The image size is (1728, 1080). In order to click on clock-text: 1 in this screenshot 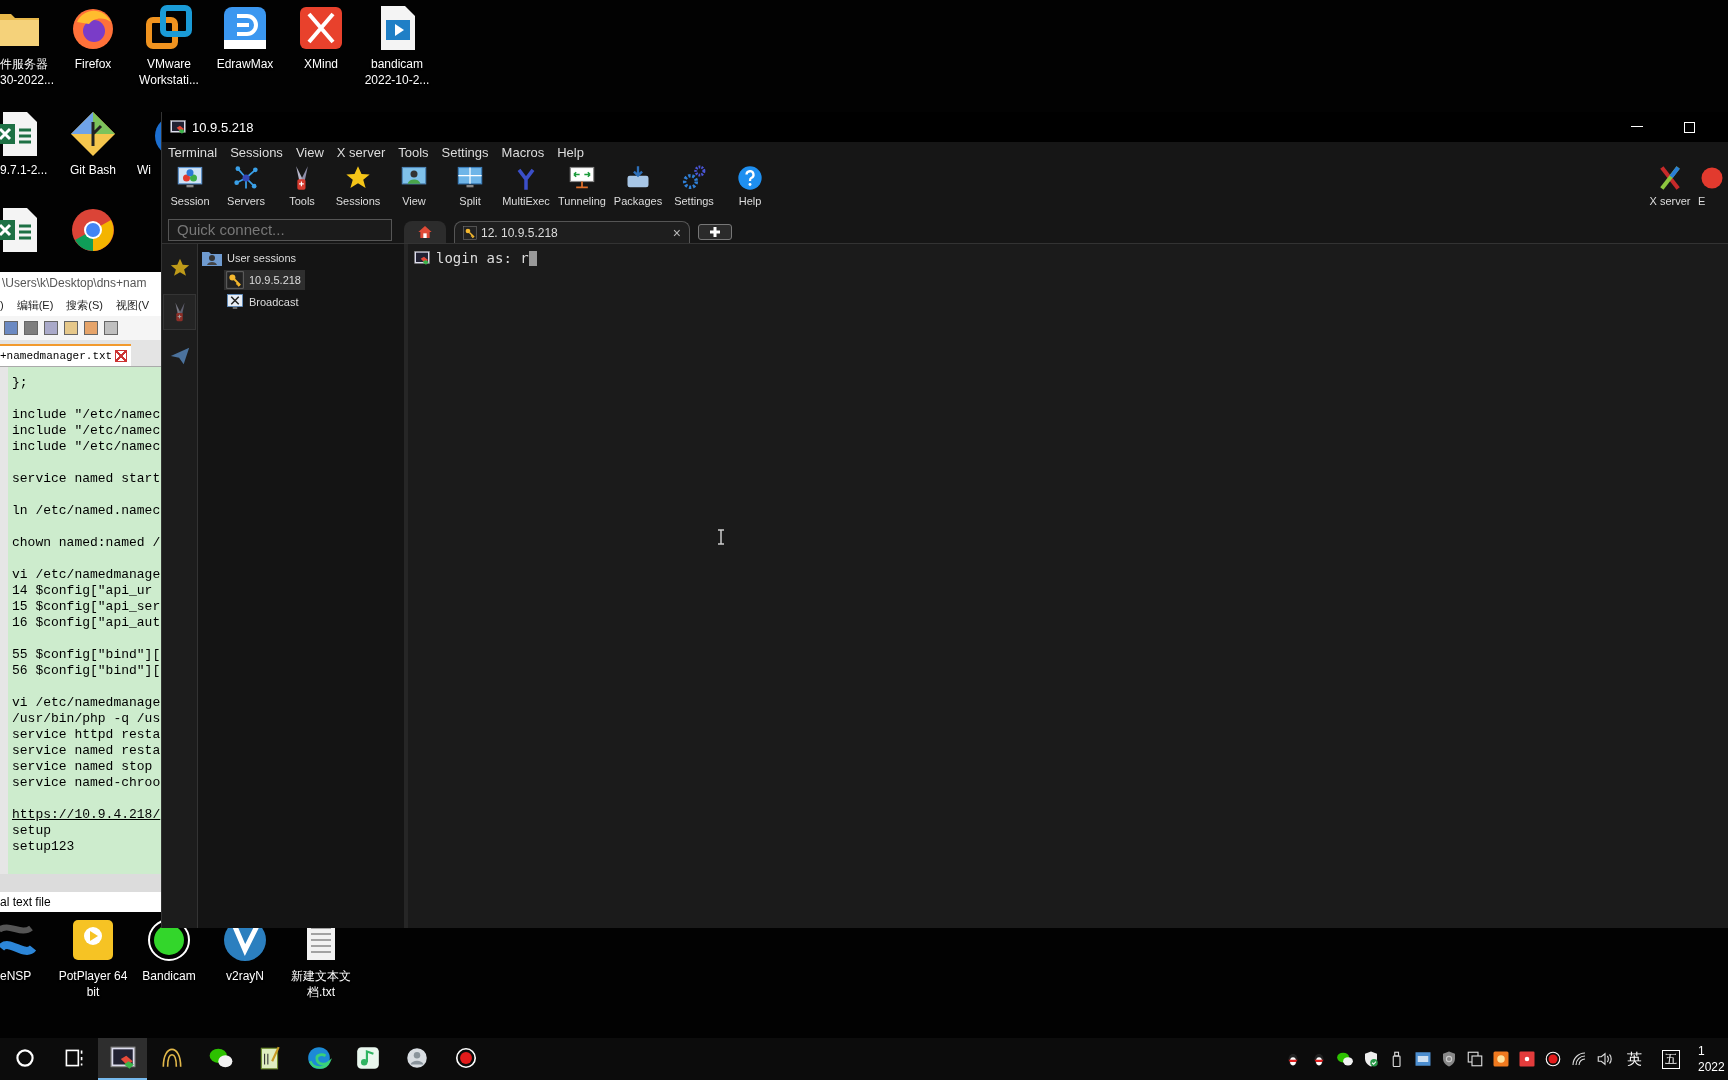, I will do `click(1701, 1051)`.